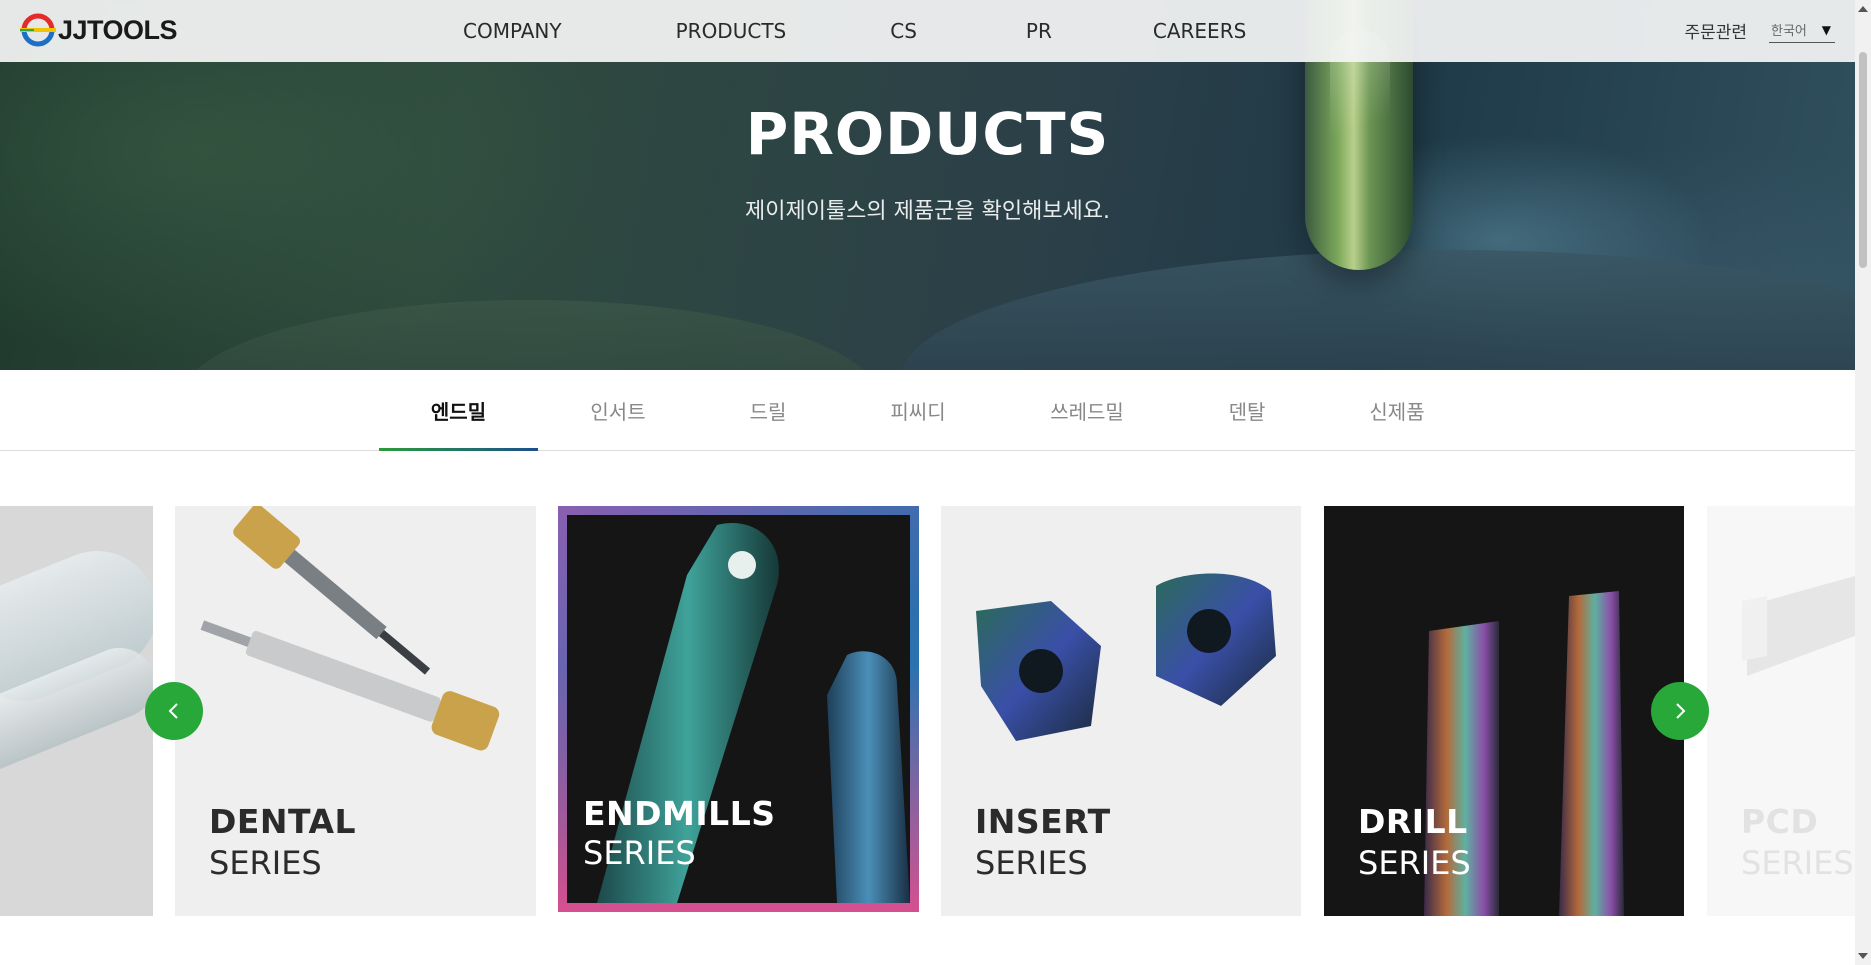 Image resolution: width=1871 pixels, height=965 pixels. I want to click on main-nav: COMPANY PRODUCTS CS PR CAREERS, so click(854, 31).